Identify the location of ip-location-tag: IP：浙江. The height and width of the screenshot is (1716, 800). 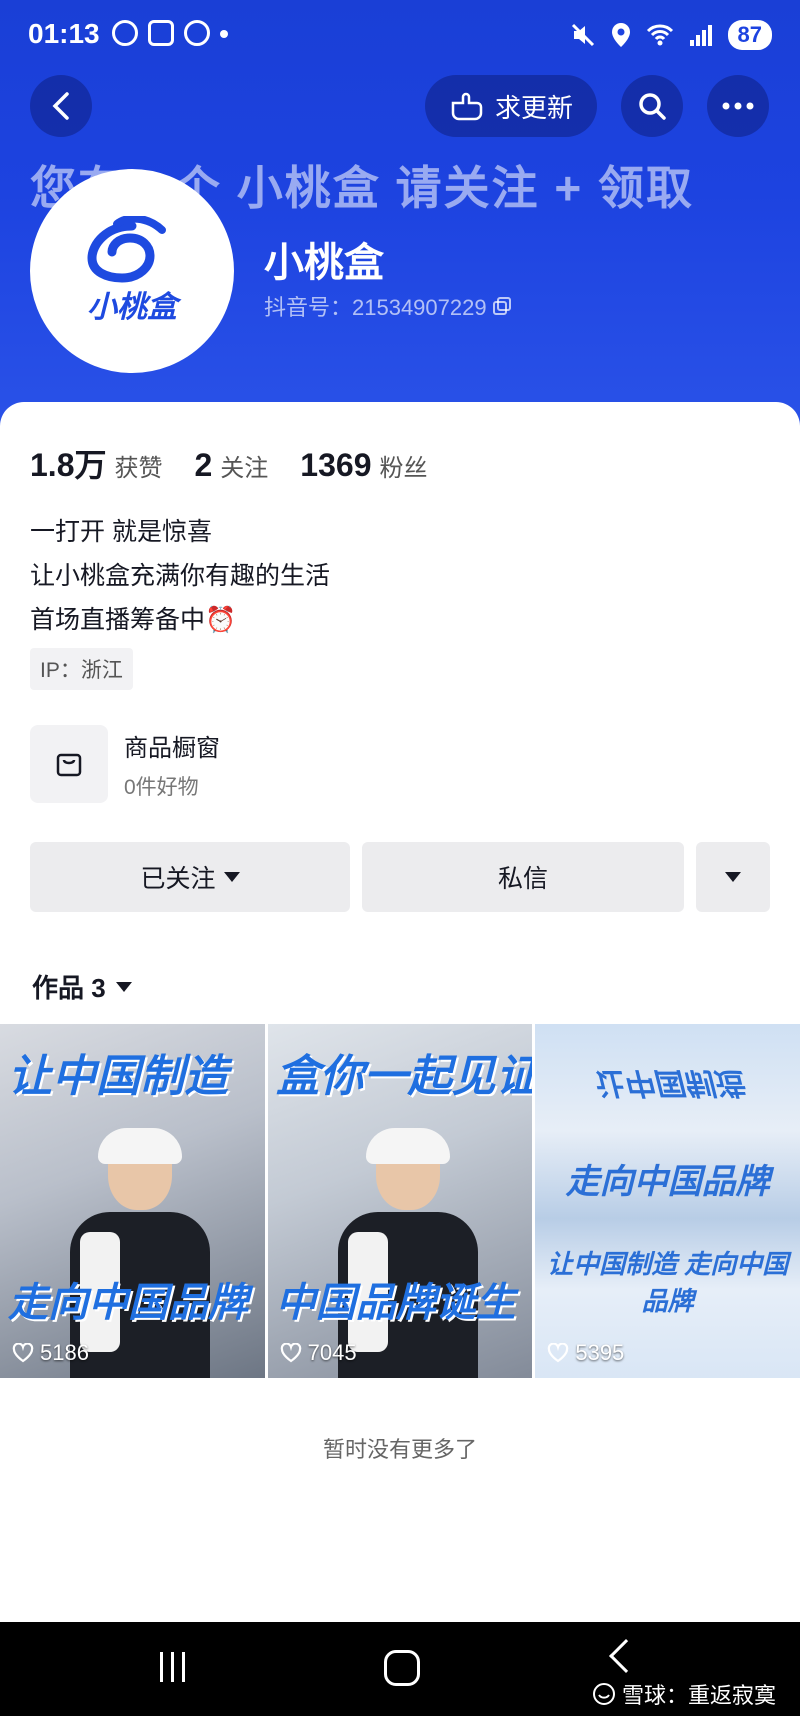
(81, 669).